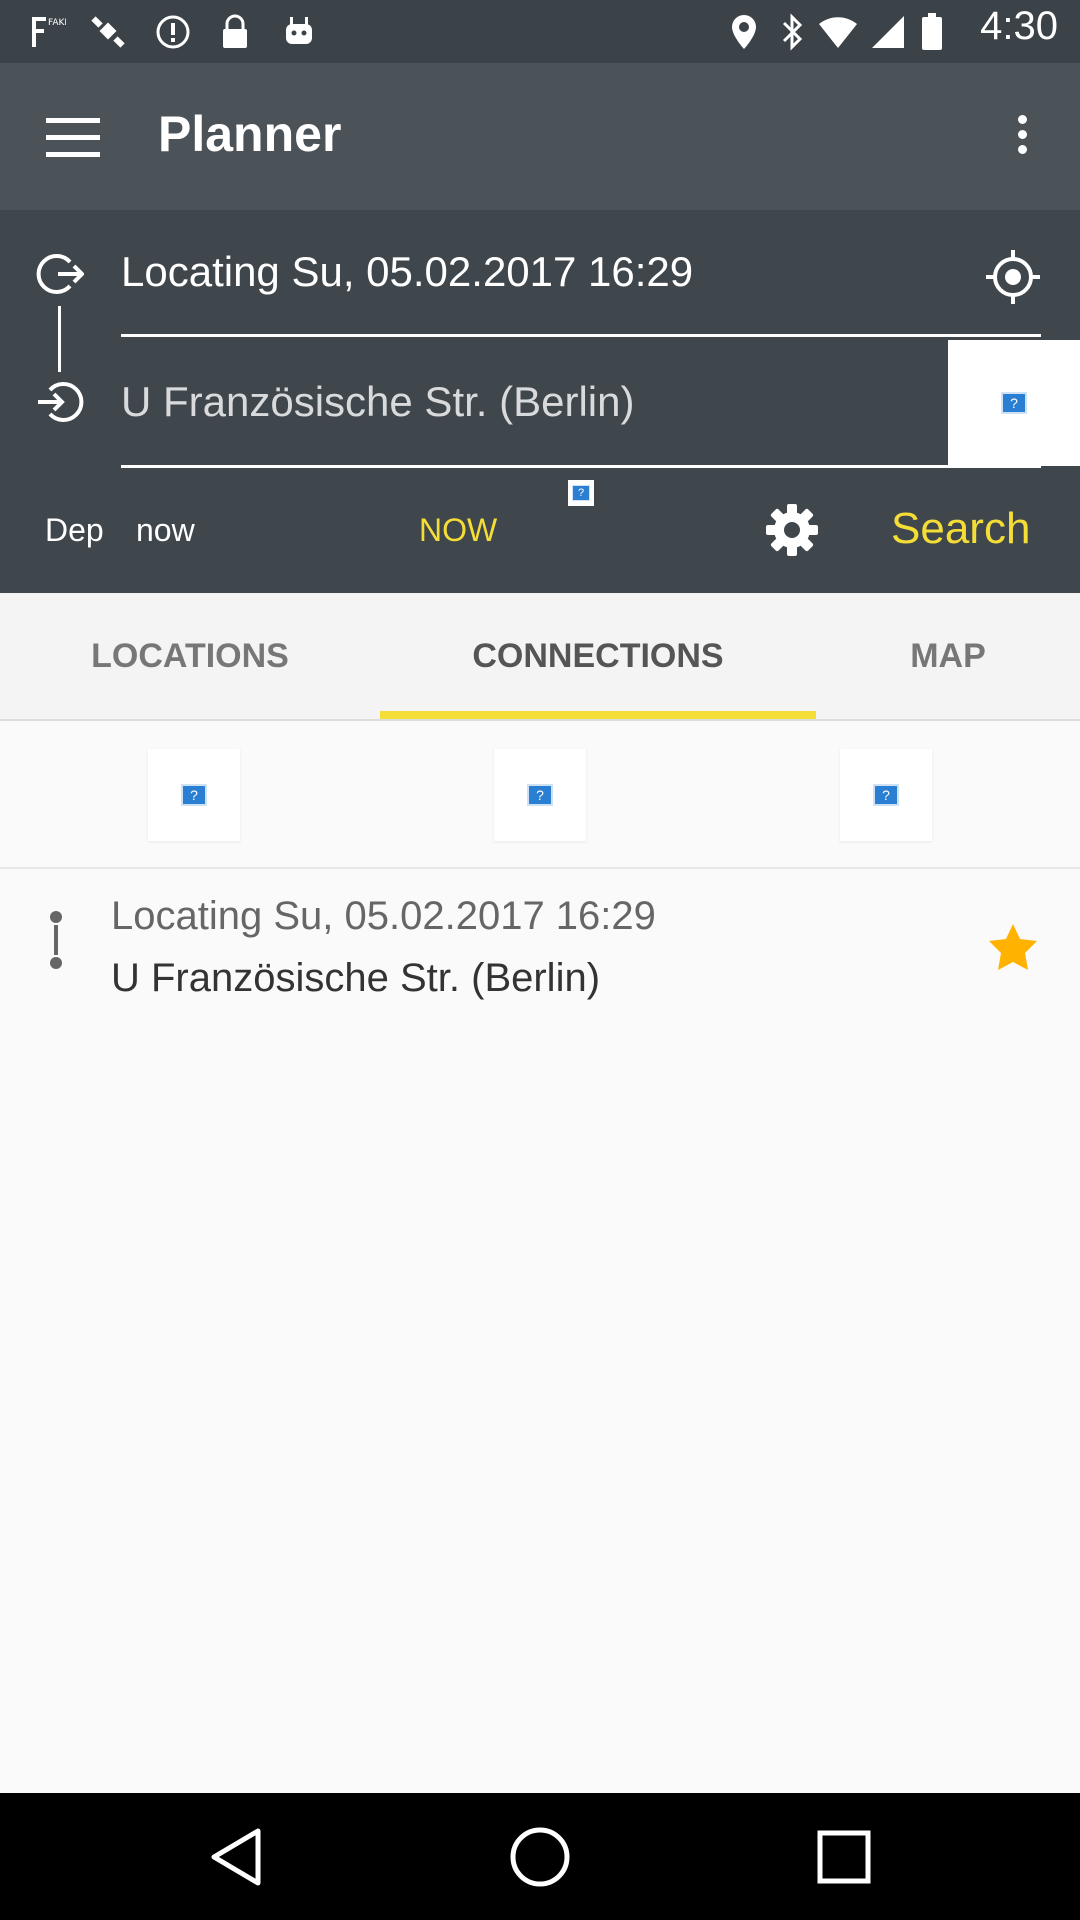 Image resolution: width=1080 pixels, height=1920 pixels. I want to click on recents-icon, so click(844, 1857).